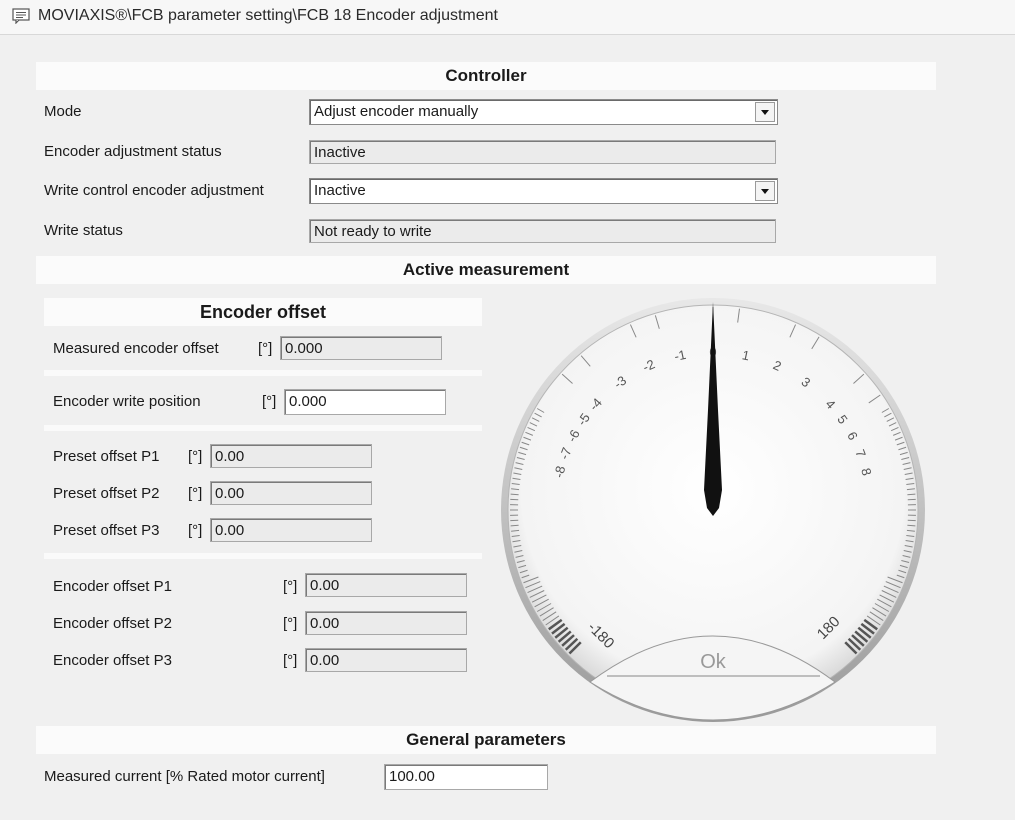 This screenshot has width=1015, height=820. I want to click on general-parameters-heading: General parameters, so click(486, 740).